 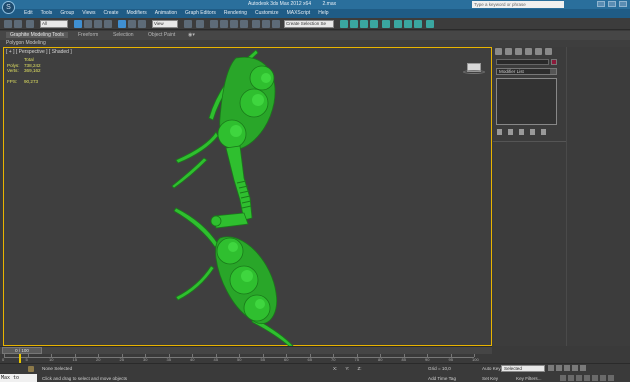 What do you see at coordinates (595, 378) in the screenshot?
I see `pan-icon` at bounding box center [595, 378].